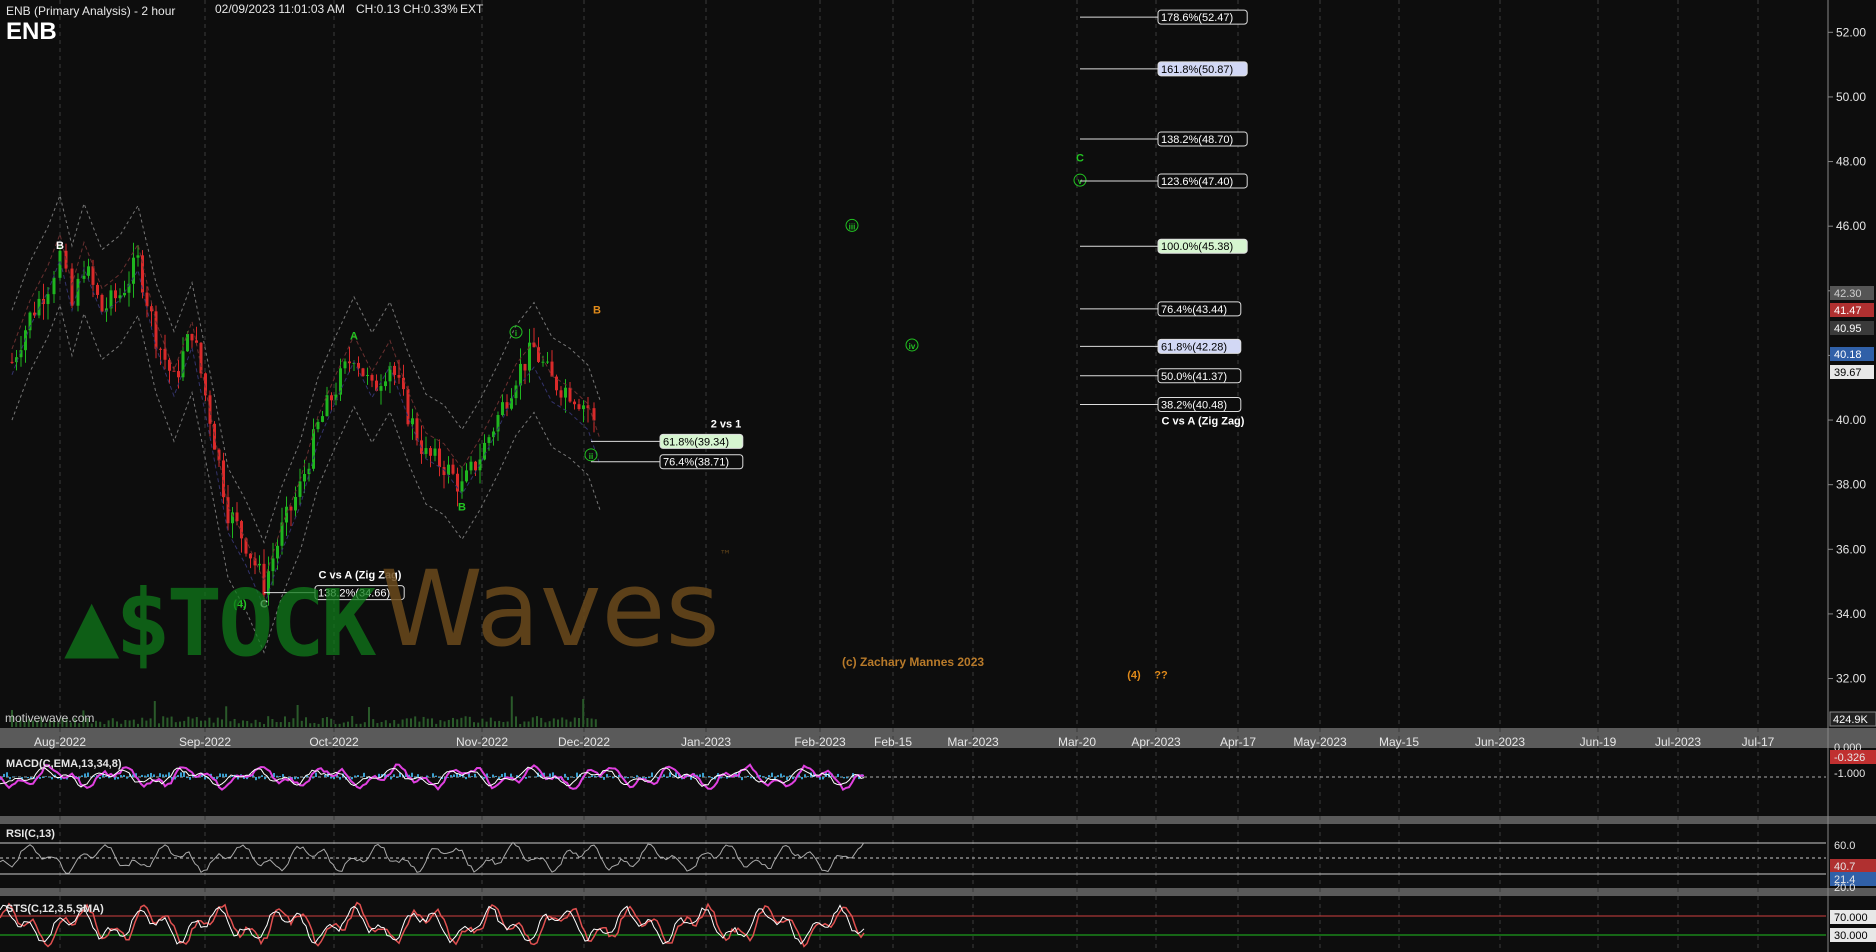  What do you see at coordinates (30, 834) in the screenshot?
I see `rsi-label: RSI(C,13)` at bounding box center [30, 834].